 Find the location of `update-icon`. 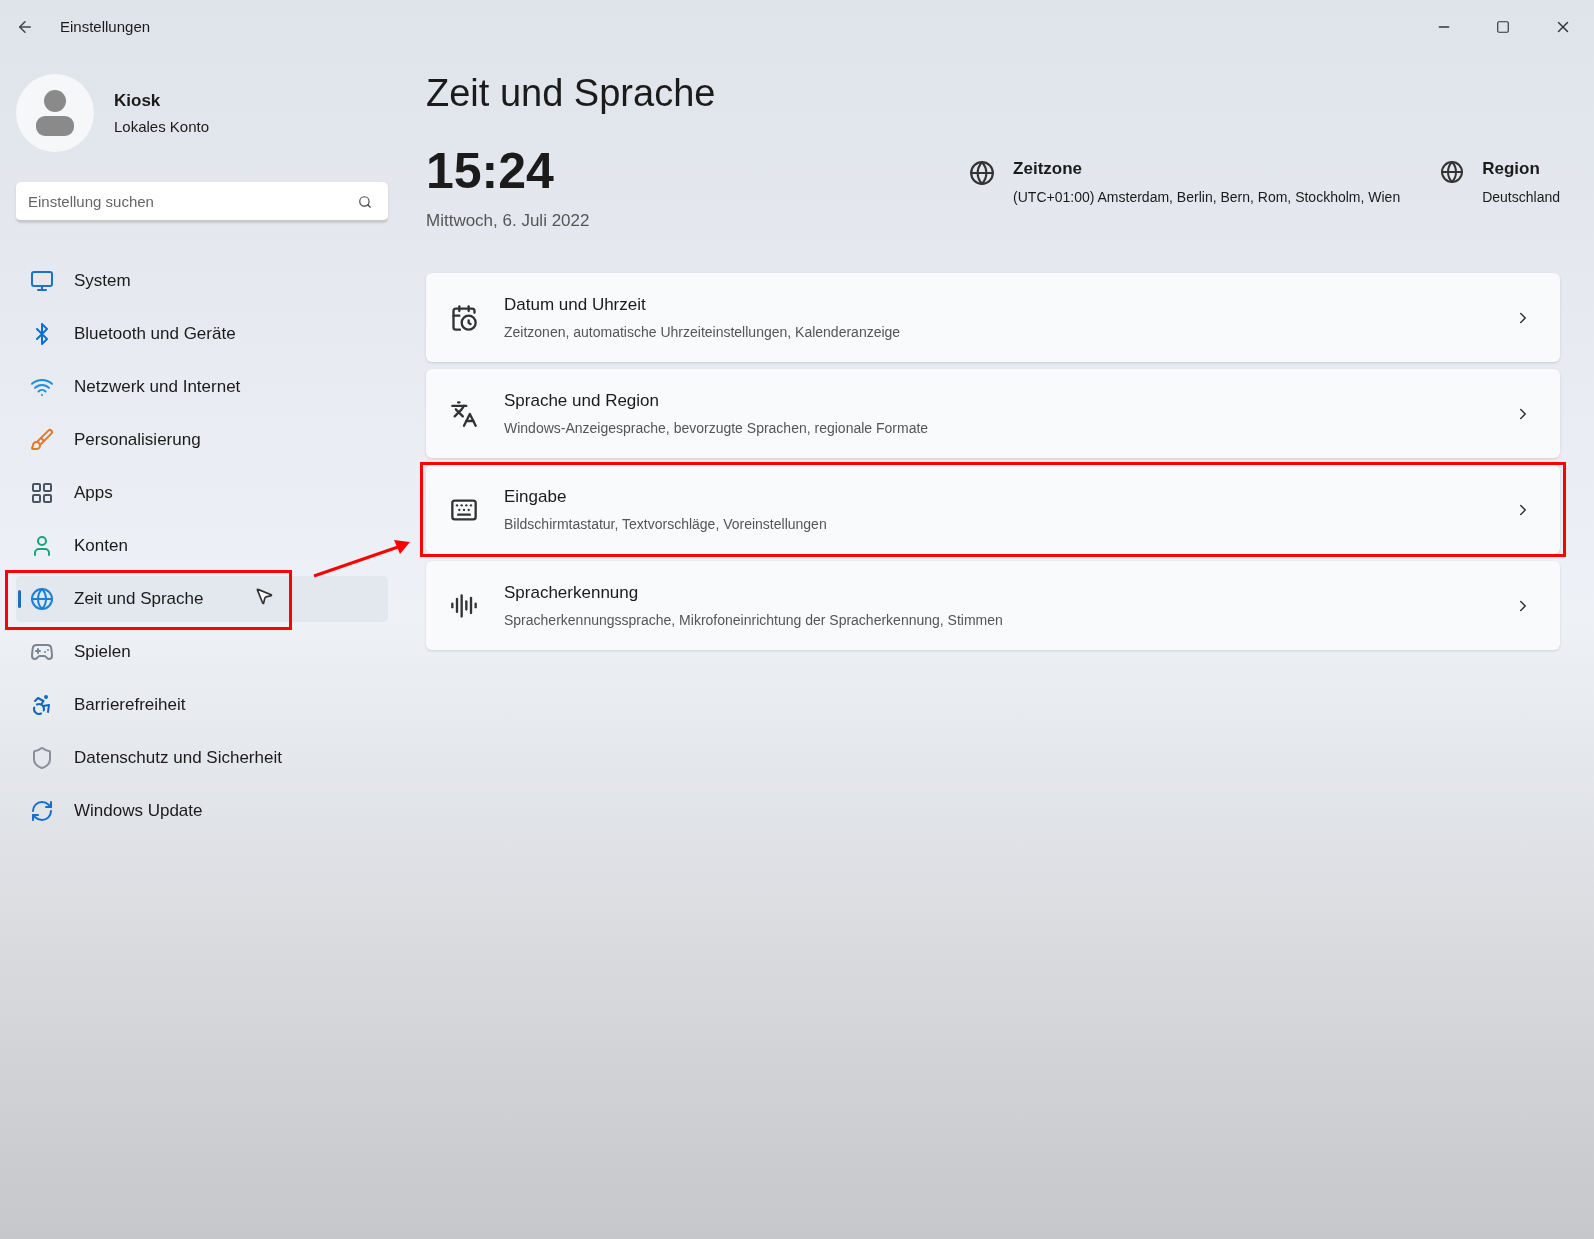

update-icon is located at coordinates (42, 811).